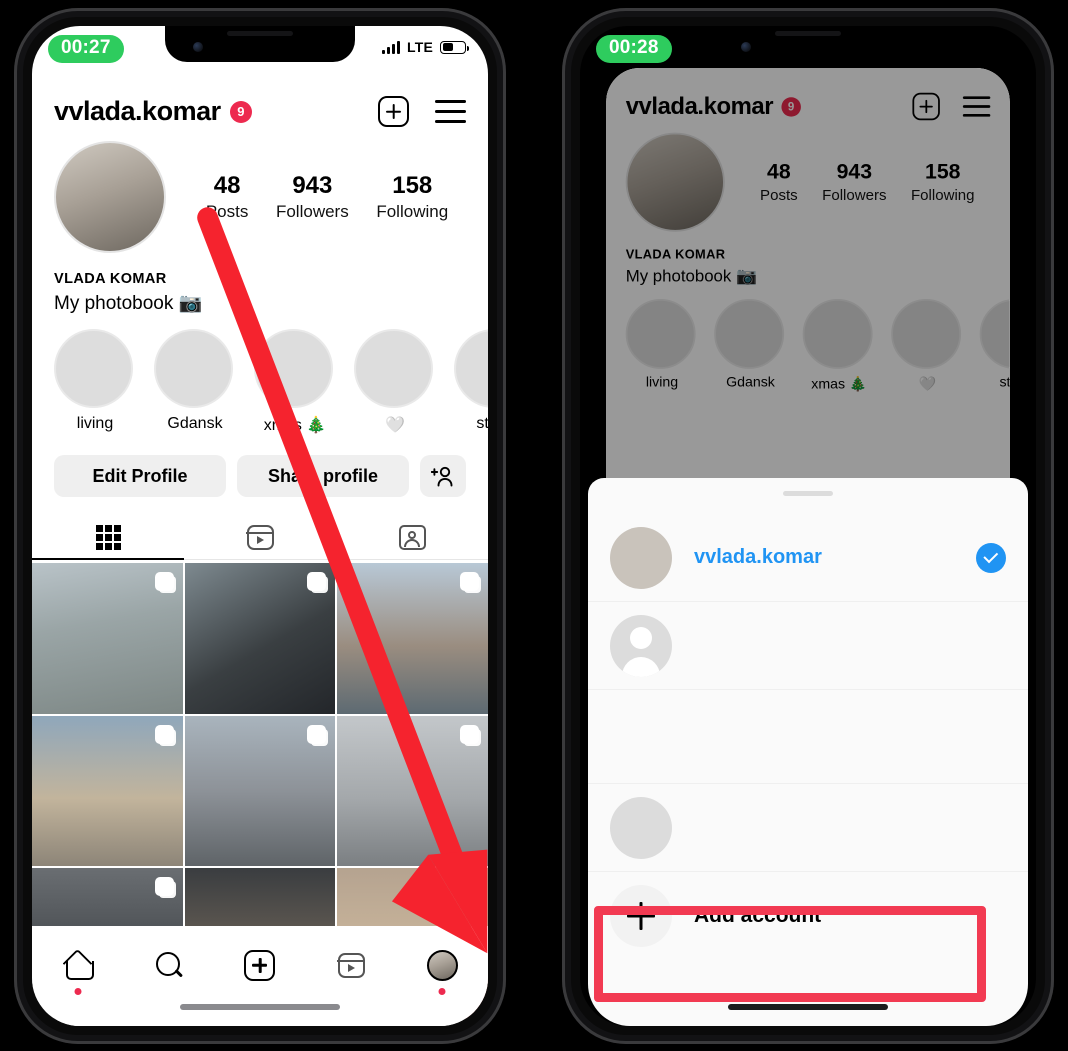 The width and height of the screenshot is (1068, 1051). What do you see at coordinates (419, 47) in the screenshot?
I see `network-type-label: LTE` at bounding box center [419, 47].